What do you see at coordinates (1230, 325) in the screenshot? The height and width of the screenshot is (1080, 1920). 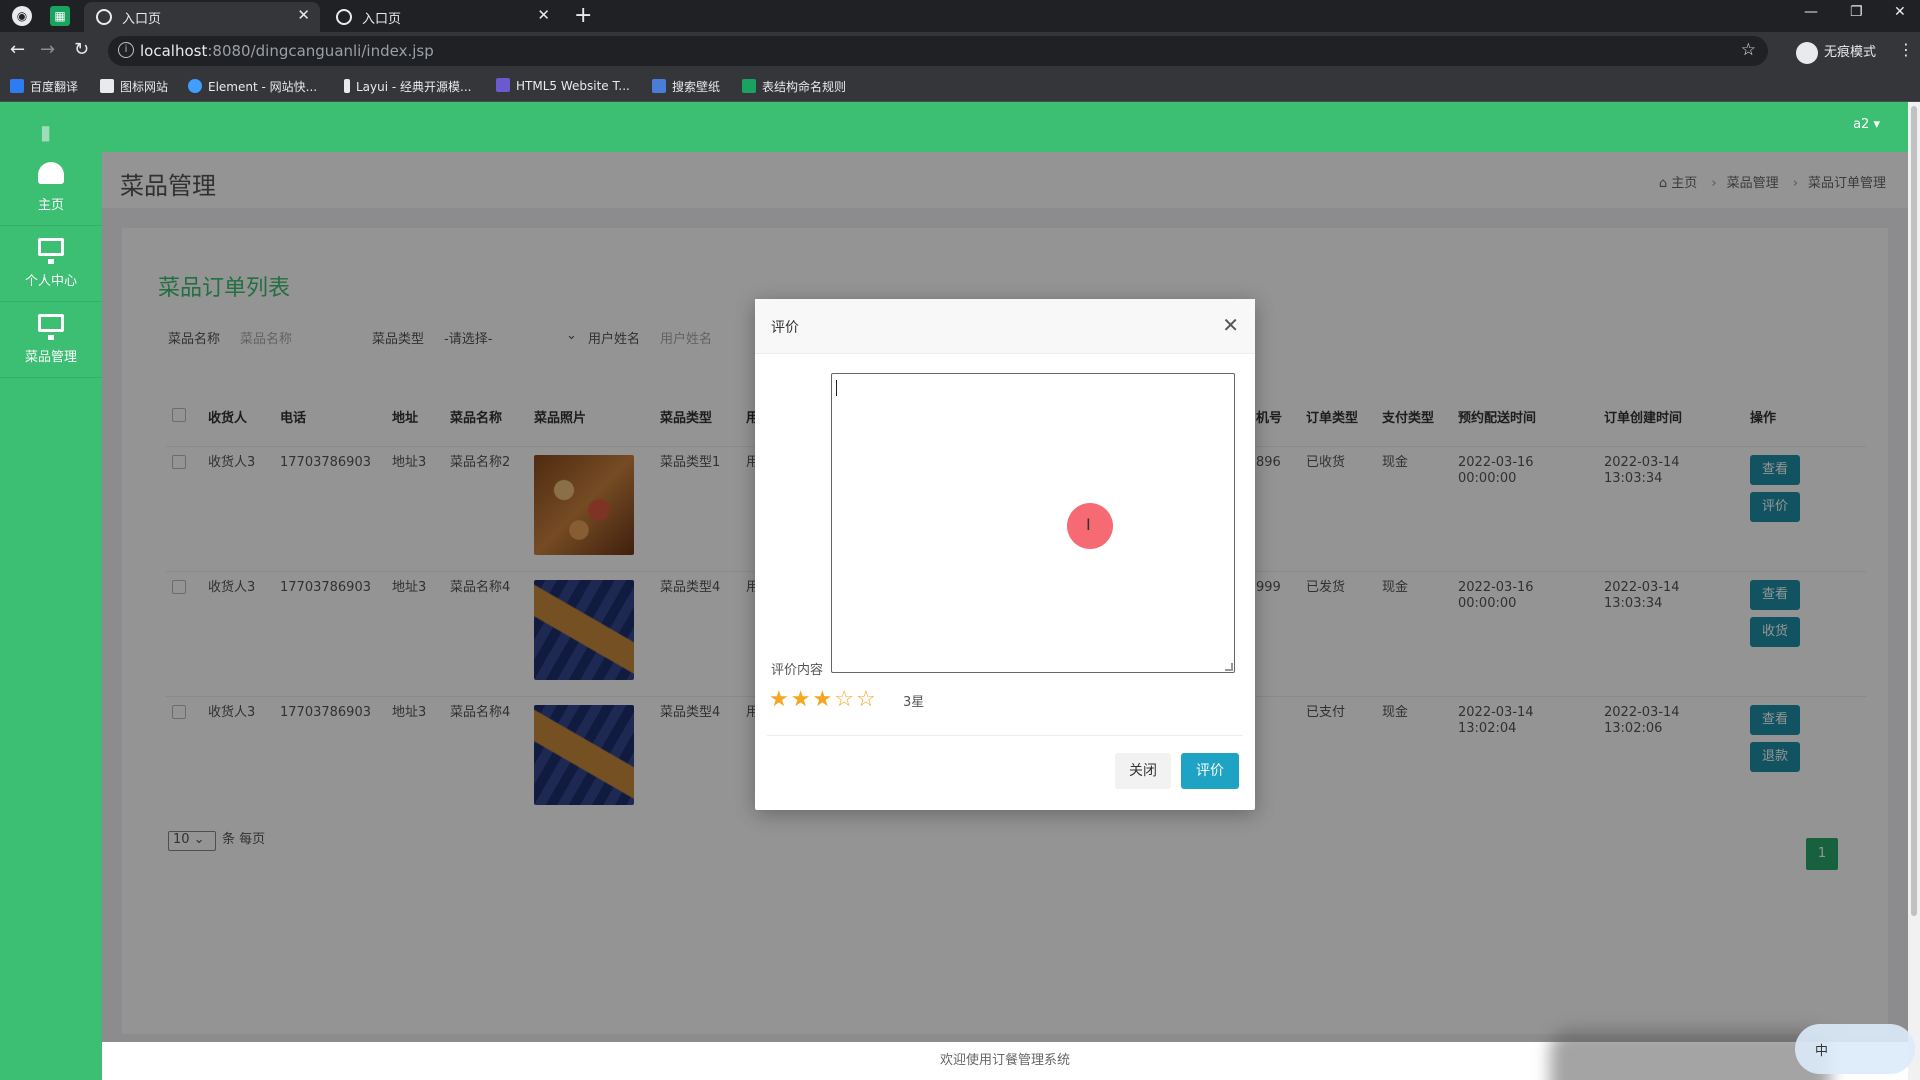 I see `close-icon: ✕` at bounding box center [1230, 325].